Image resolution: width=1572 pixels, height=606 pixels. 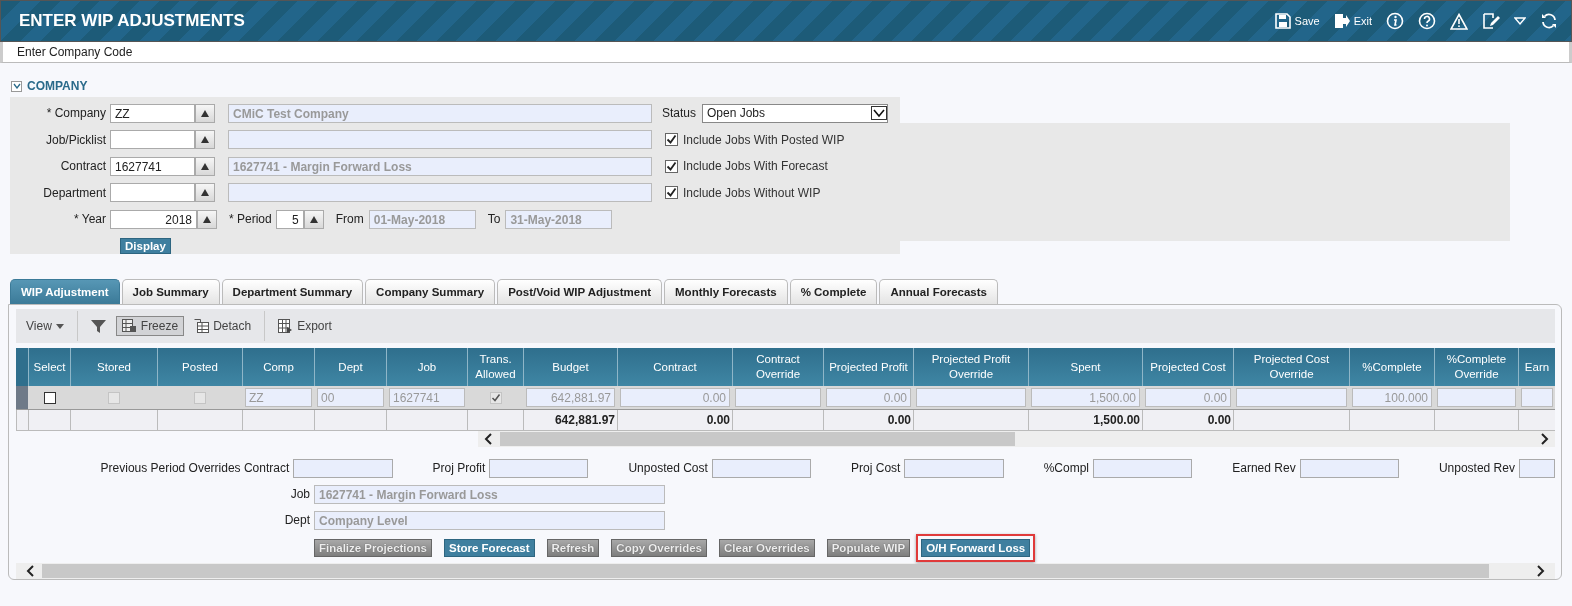 I want to click on save-icon, so click(x=1282, y=21).